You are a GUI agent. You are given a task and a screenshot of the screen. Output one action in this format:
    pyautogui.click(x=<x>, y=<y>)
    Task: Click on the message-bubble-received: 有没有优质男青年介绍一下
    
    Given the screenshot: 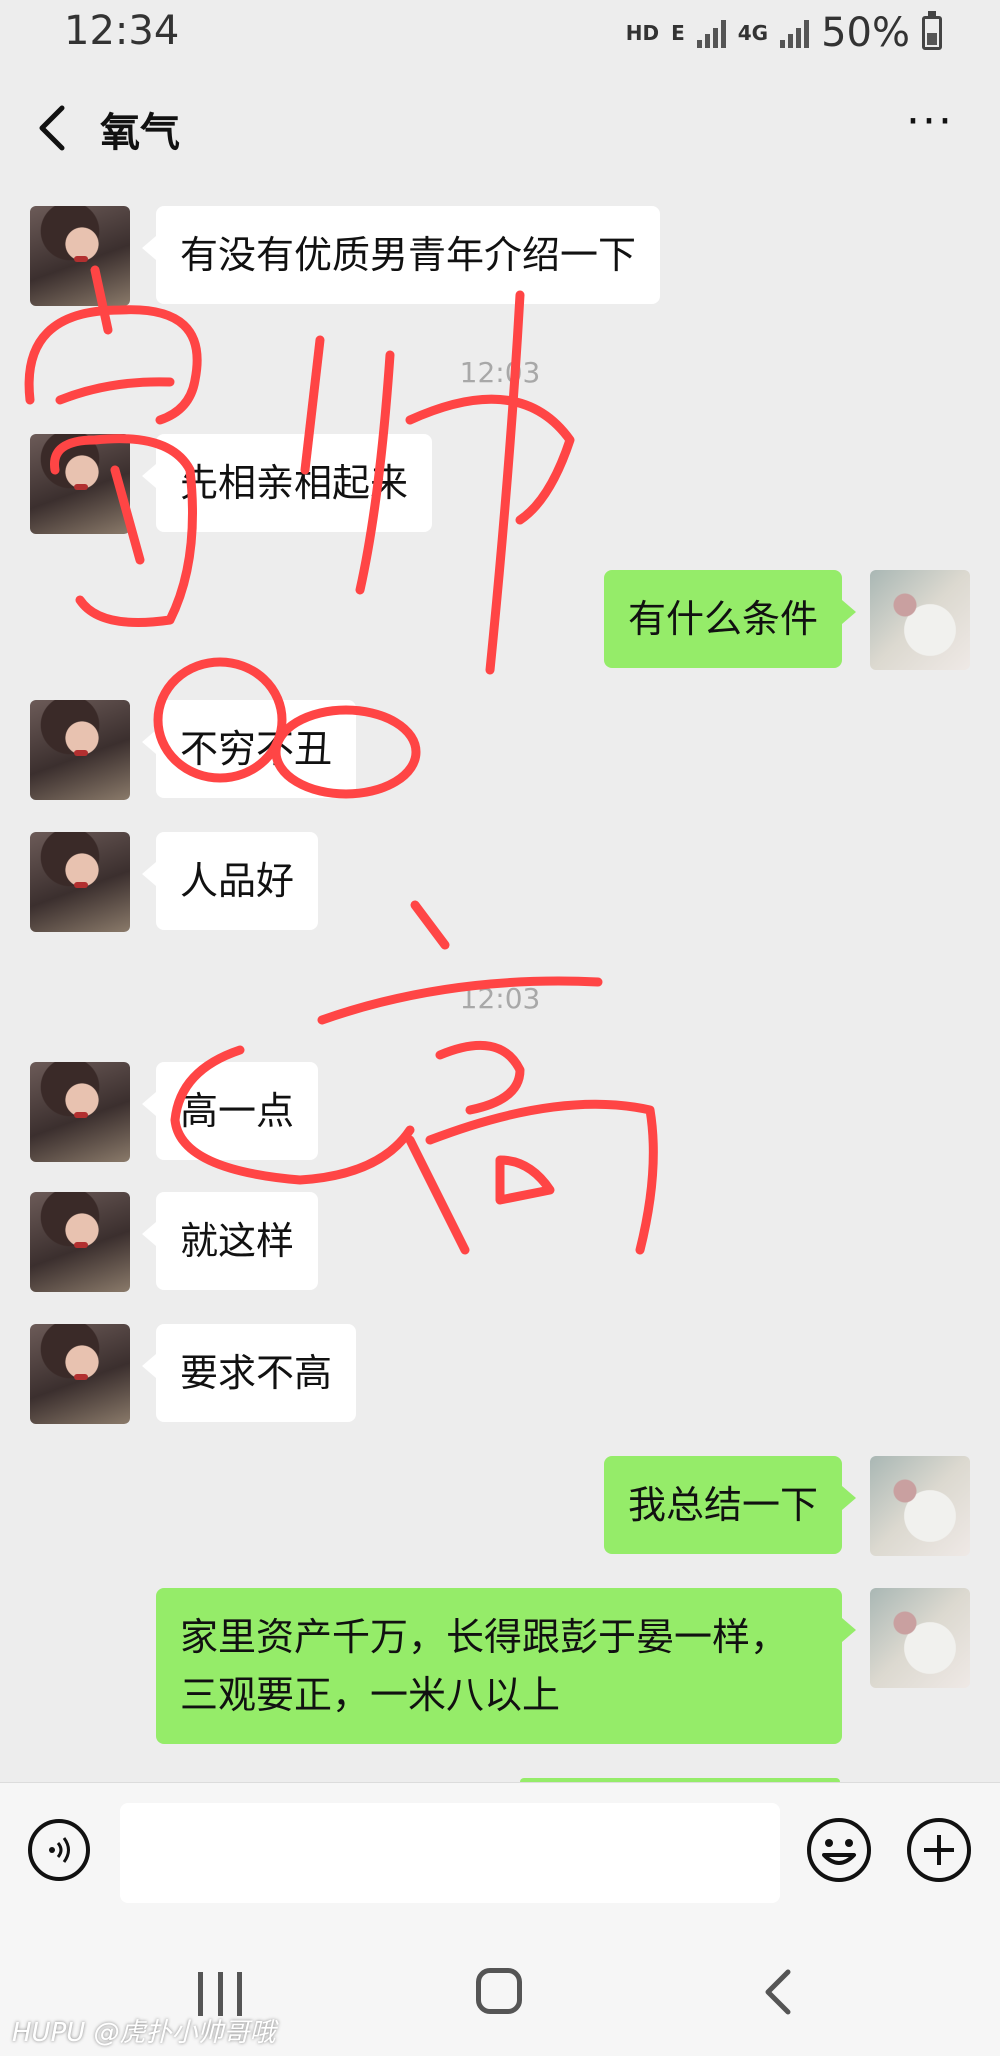 What is the action you would take?
    pyautogui.click(x=401, y=255)
    